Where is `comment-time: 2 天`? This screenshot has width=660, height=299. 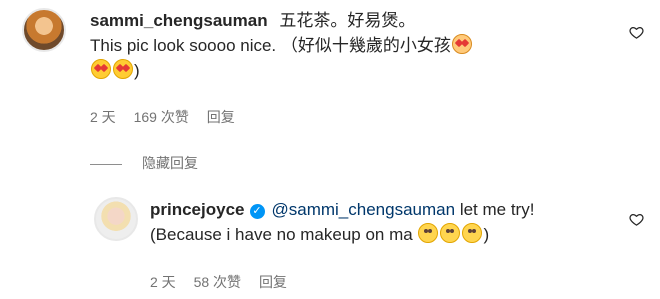 comment-time: 2 天 is located at coordinates (103, 117).